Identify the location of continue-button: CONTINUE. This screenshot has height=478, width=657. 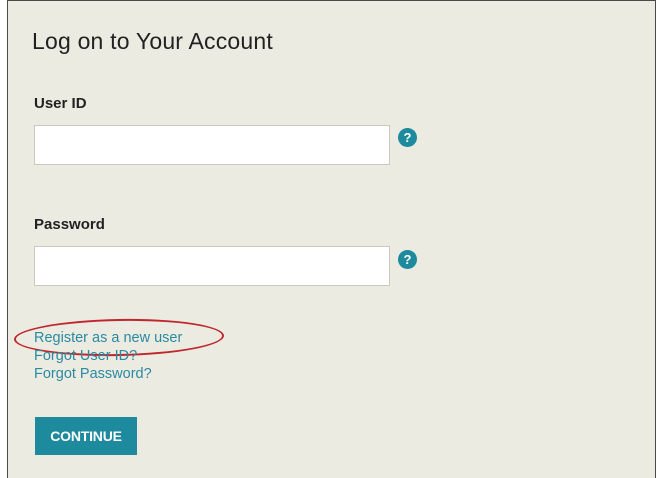
(86, 436).